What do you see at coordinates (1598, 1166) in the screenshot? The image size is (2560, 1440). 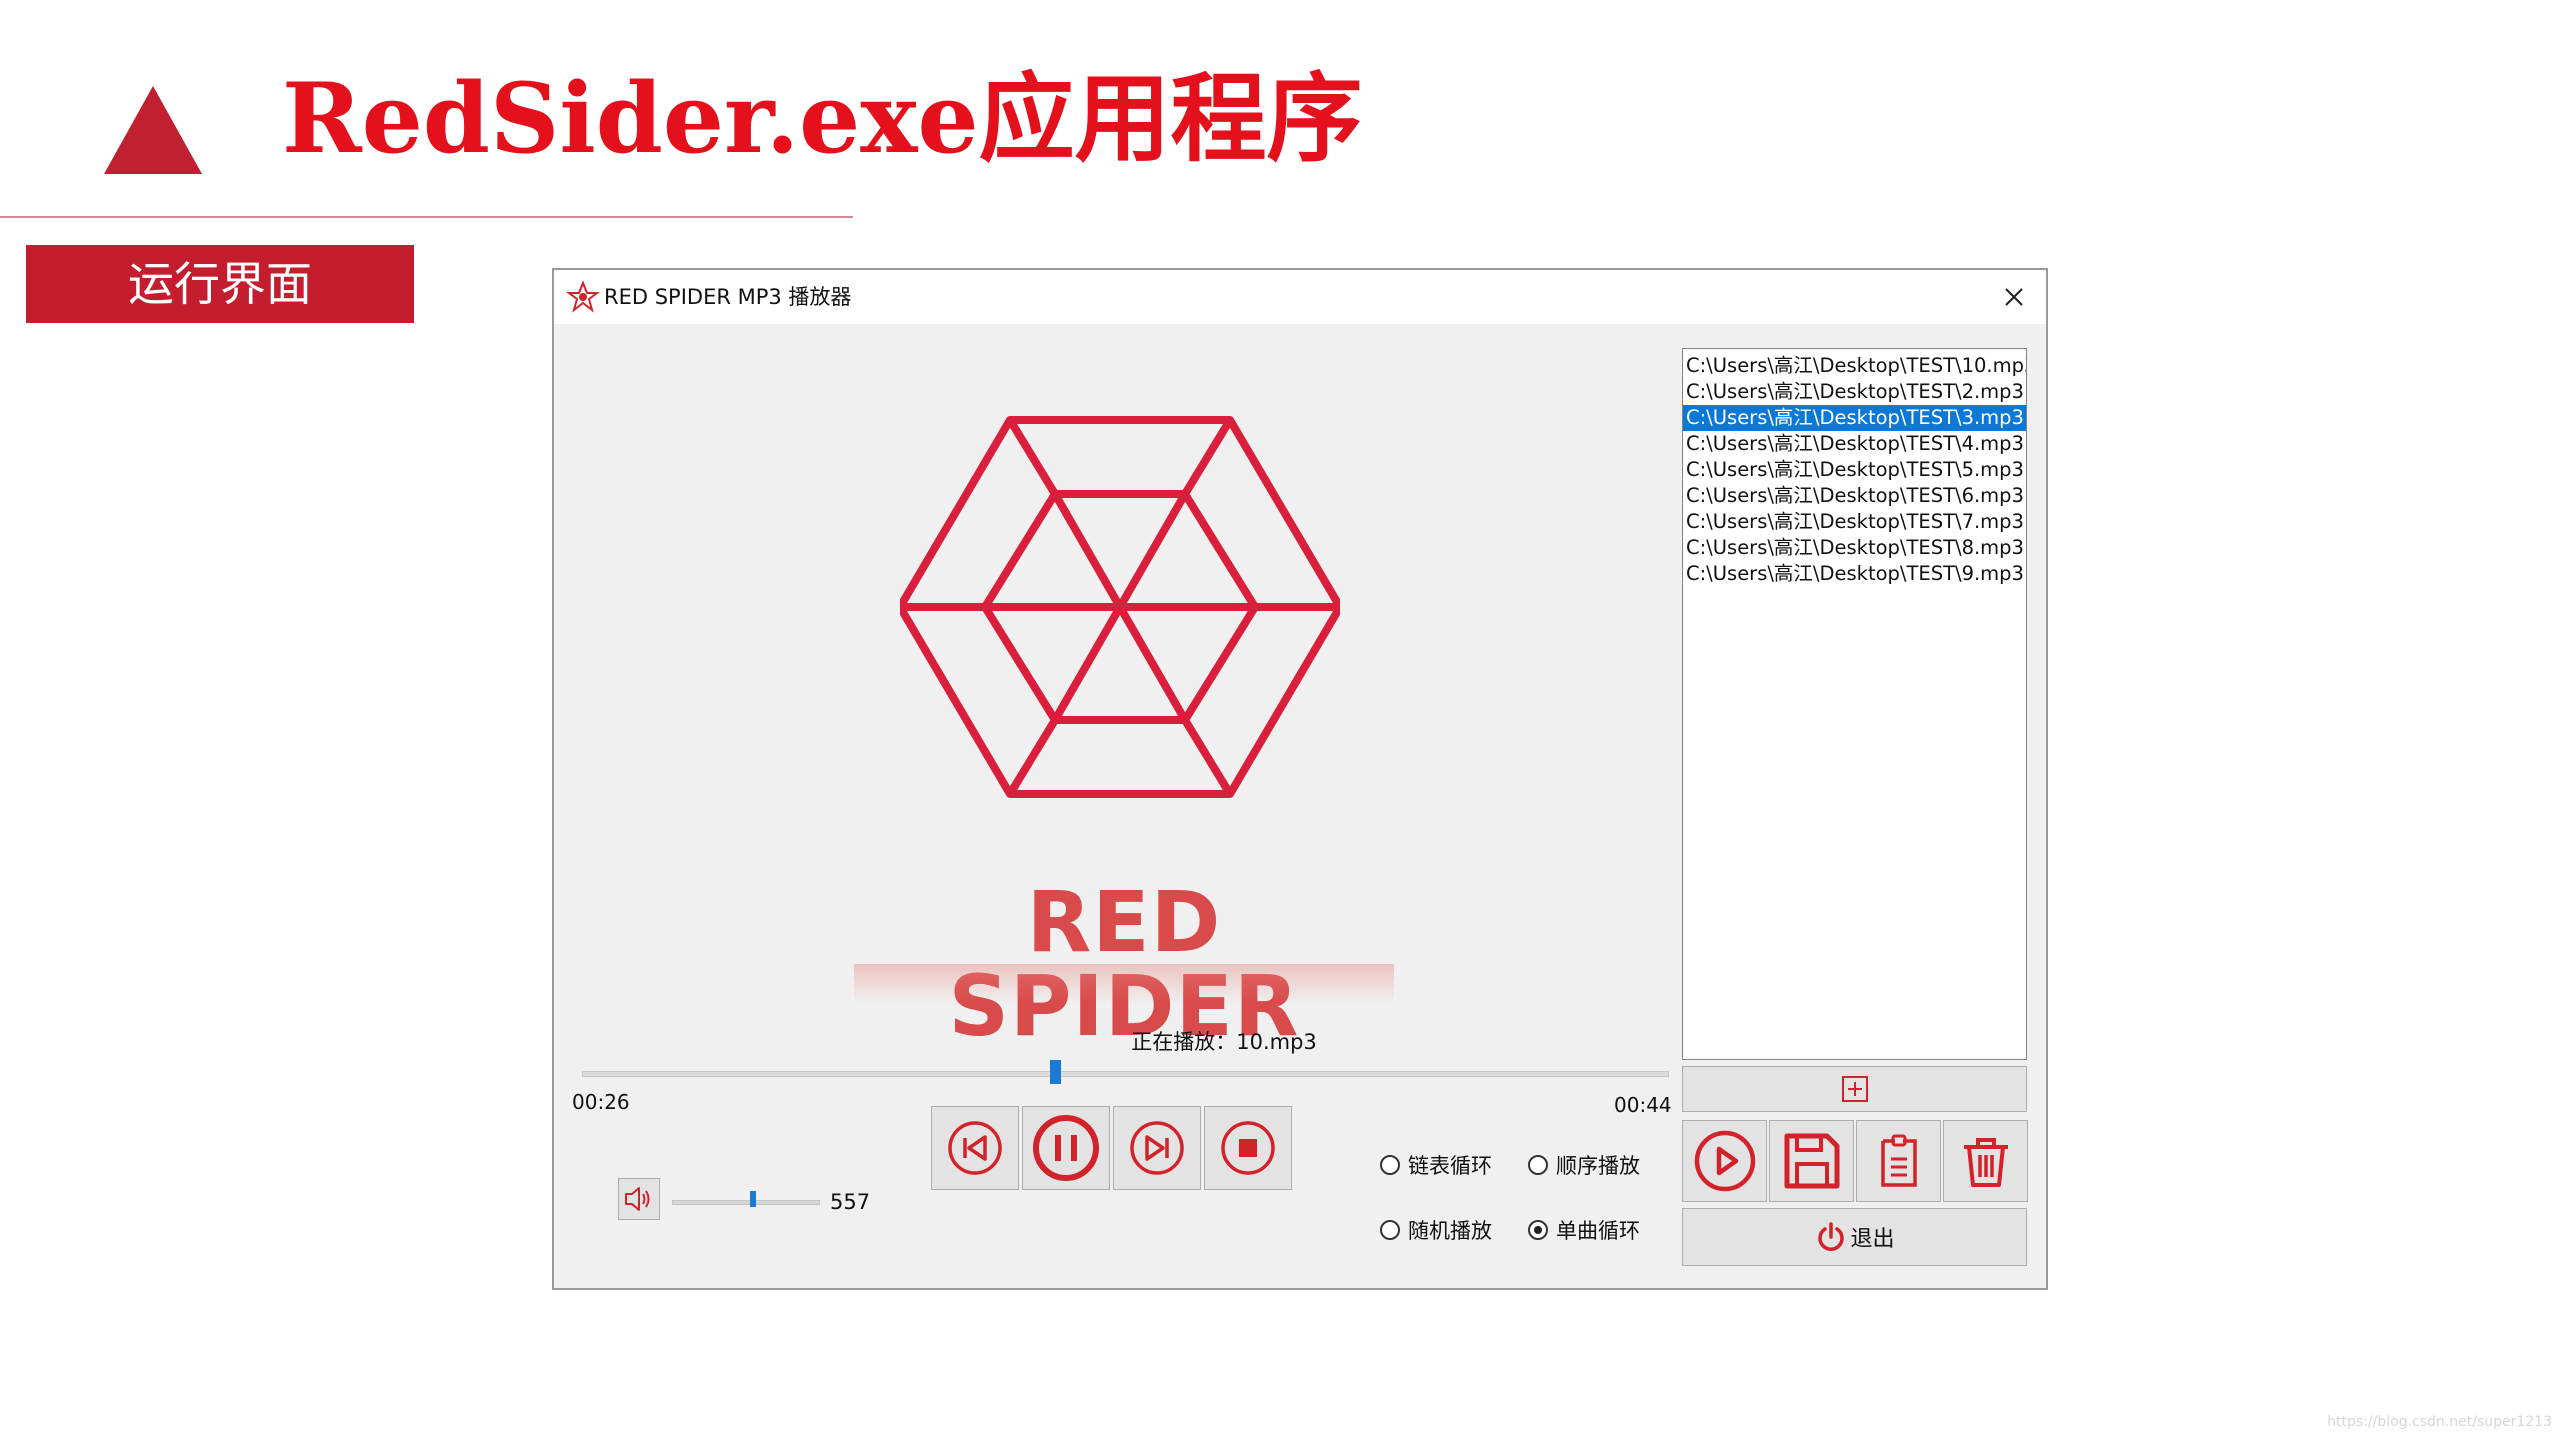 I see `mode-label: 顺序播放` at bounding box center [1598, 1166].